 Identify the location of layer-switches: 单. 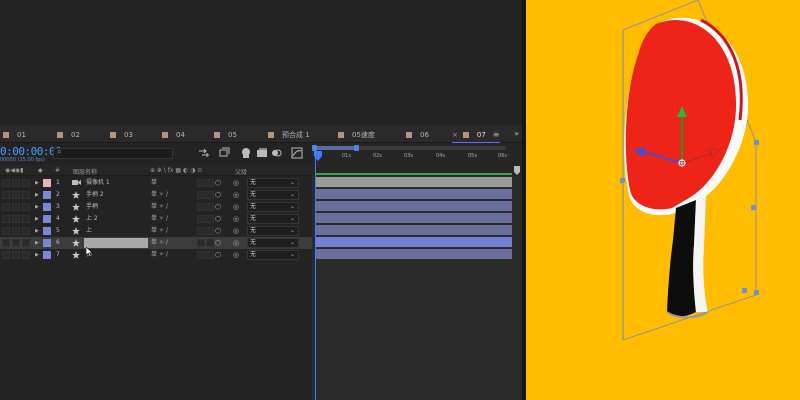
(154, 183).